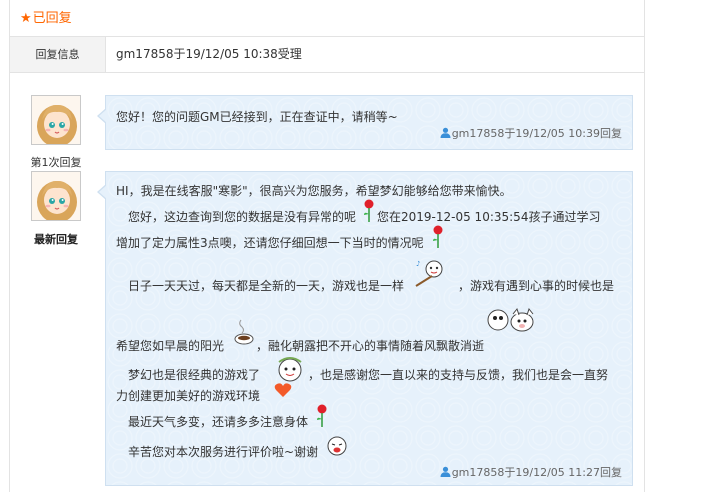 The image size is (720, 492). I want to click on reply-line: 日子一天天过，每天都是全新的一天，游戏也是一样, so click(266, 286).